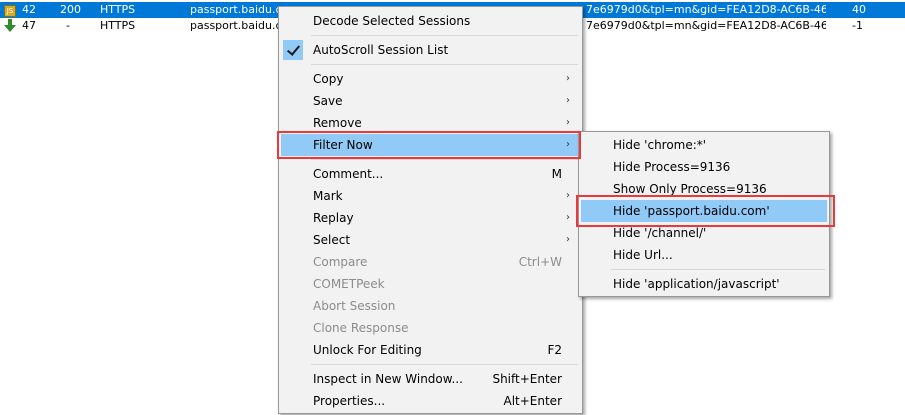 The image size is (905, 415). I want to click on menu-item-unlock-for-editing: Unlock For Editing F2, so click(430, 350).